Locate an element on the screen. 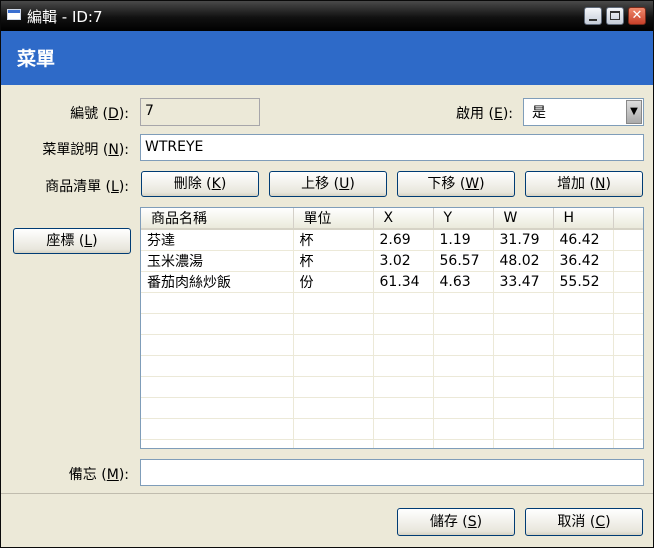 This screenshot has height=548, width=654. cancel-button: 取消 (C) is located at coordinates (584, 522).